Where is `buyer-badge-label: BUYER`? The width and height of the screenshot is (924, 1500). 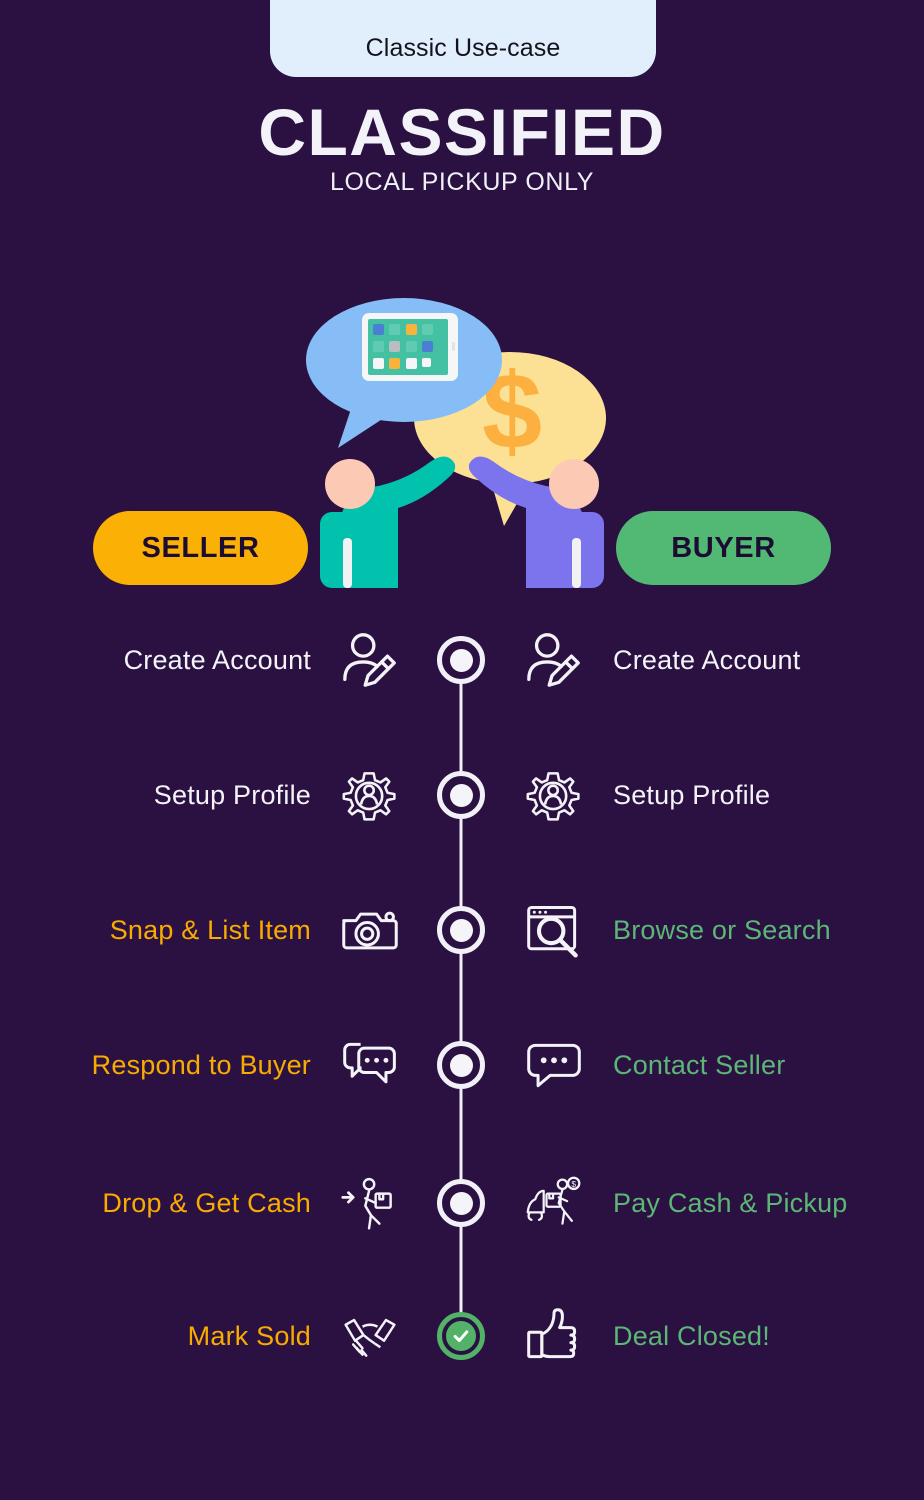 buyer-badge-label: BUYER is located at coordinates (723, 547).